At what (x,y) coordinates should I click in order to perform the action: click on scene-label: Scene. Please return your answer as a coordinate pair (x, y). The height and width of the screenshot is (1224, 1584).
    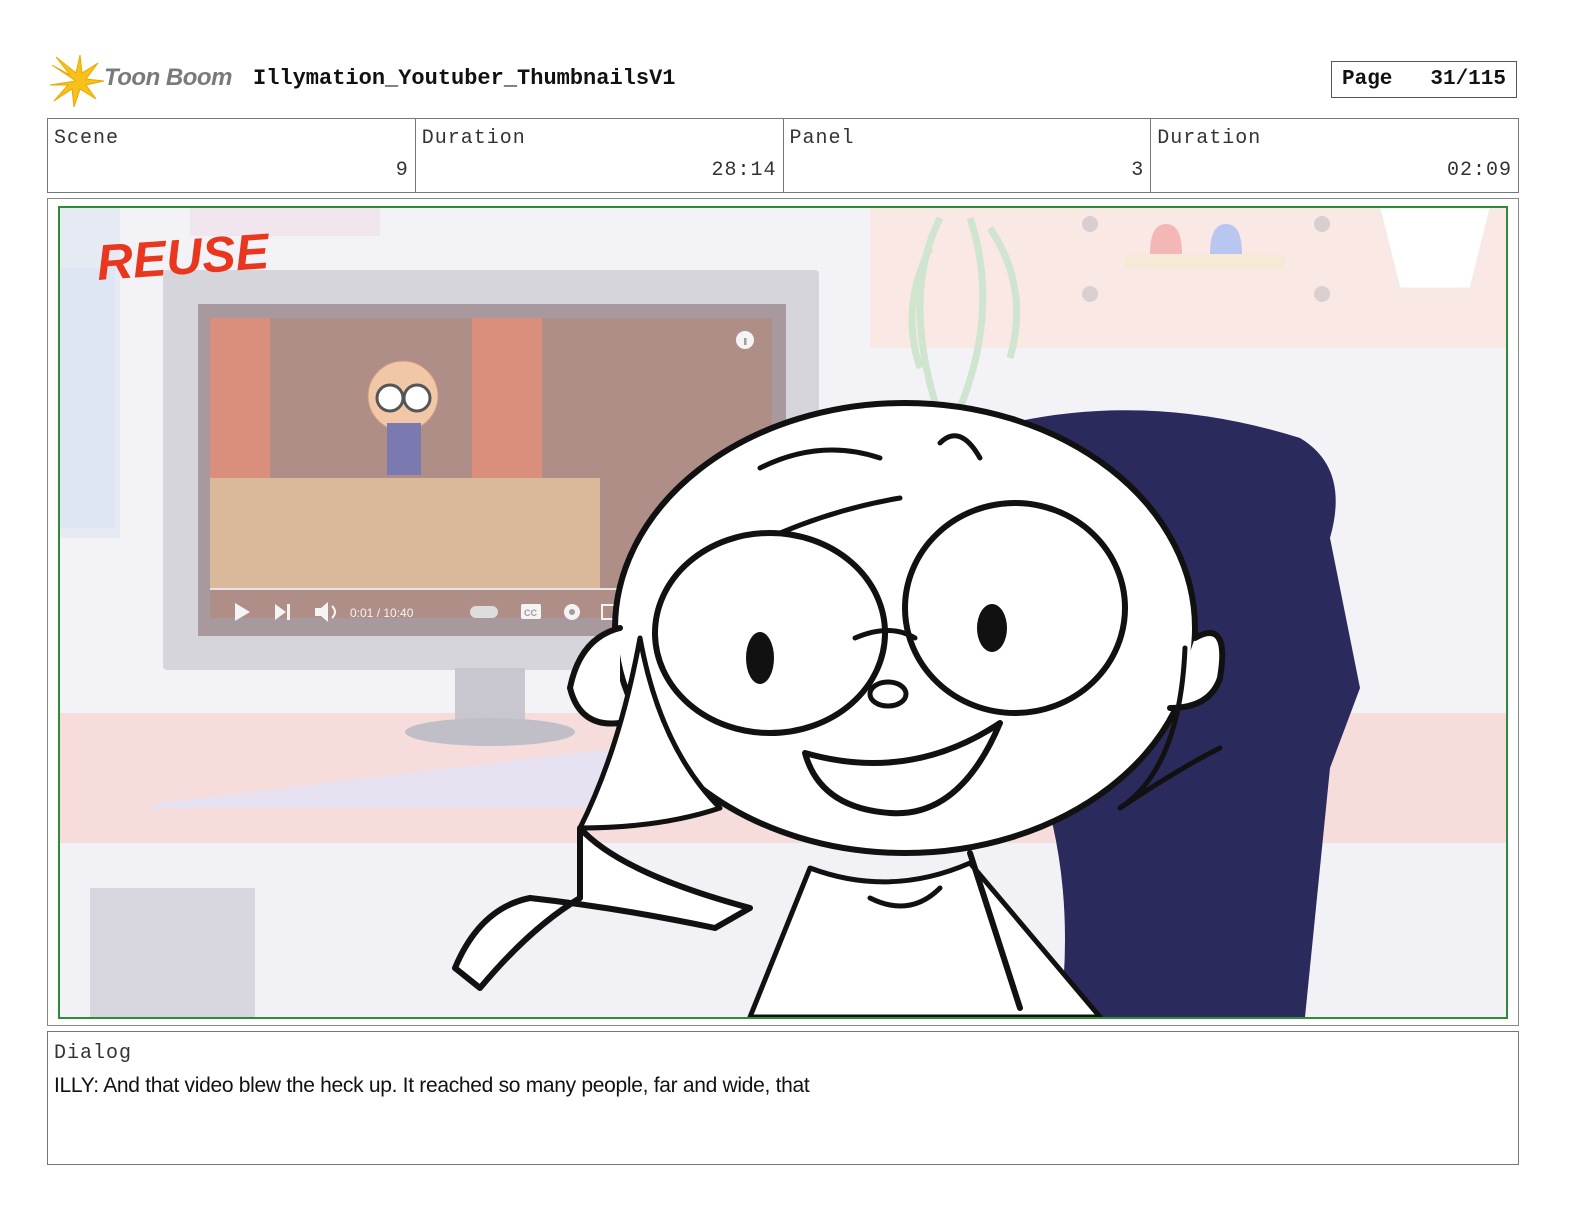
    Looking at the image, I should click on (87, 138).